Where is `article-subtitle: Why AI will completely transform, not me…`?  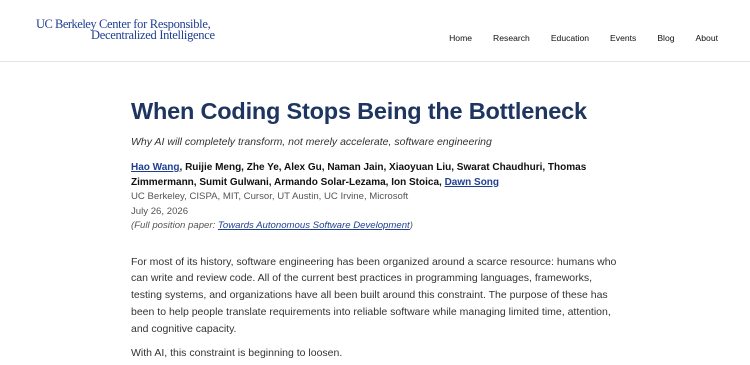
article-subtitle: Why AI will completely transform, not me… is located at coordinates (311, 142).